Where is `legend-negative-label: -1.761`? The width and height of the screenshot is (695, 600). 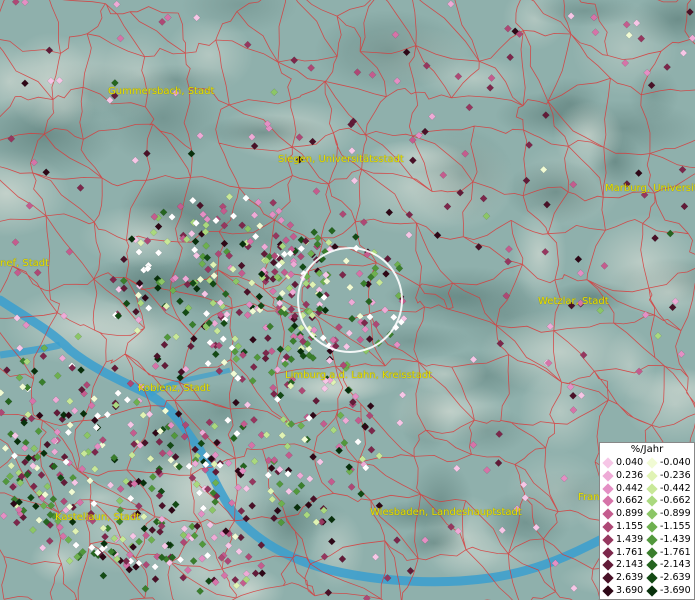 legend-negative-label: -1.761 is located at coordinates (675, 552).